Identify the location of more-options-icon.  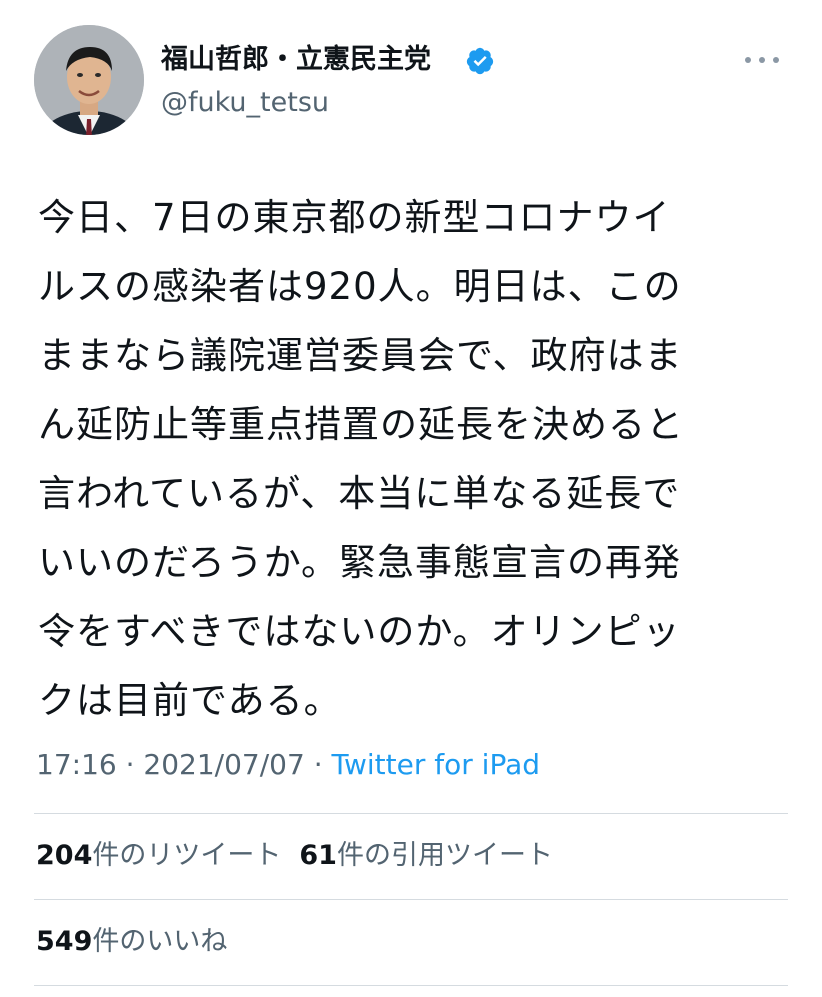
(762, 60).